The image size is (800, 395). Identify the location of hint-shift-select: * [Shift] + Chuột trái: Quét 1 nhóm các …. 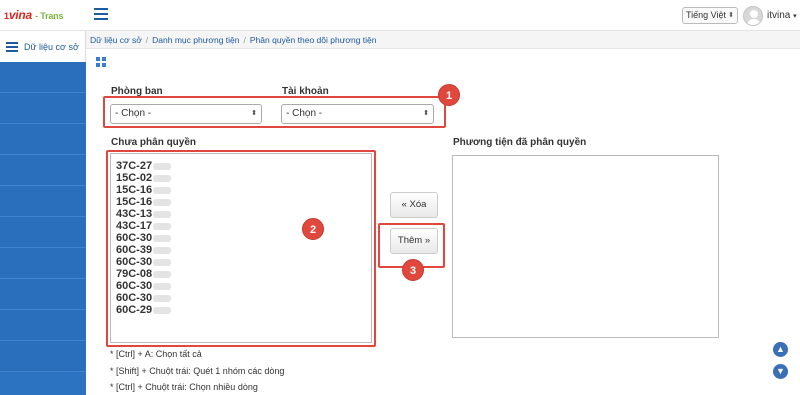
(197, 371).